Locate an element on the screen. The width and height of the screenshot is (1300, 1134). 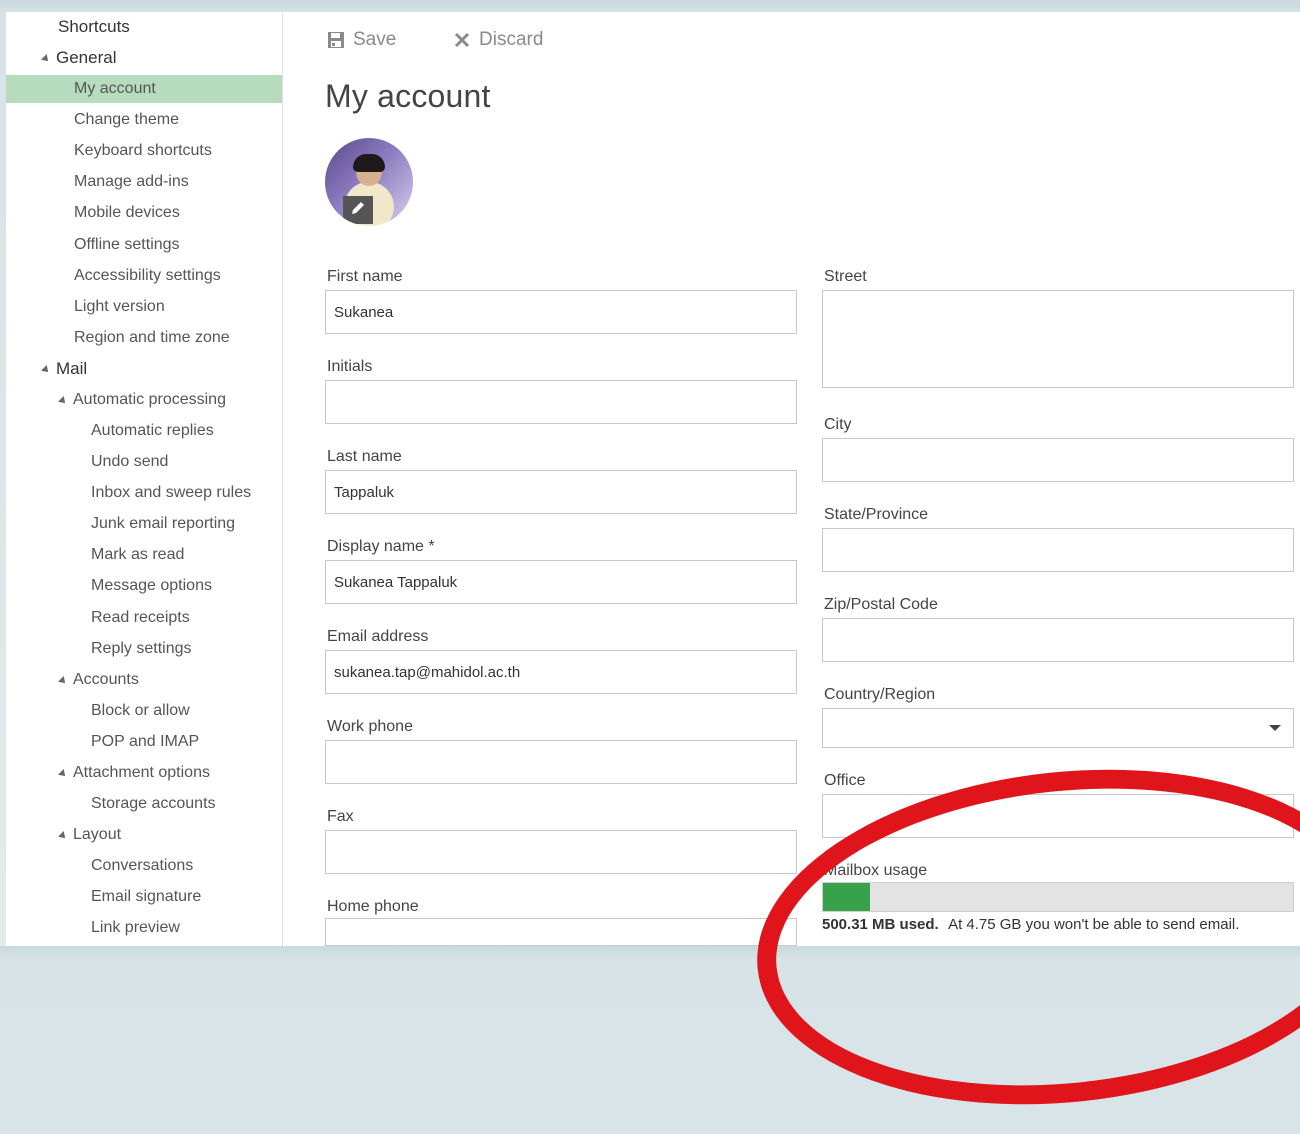
sidebar-item: Junk email reporting is located at coordinates (144, 524).